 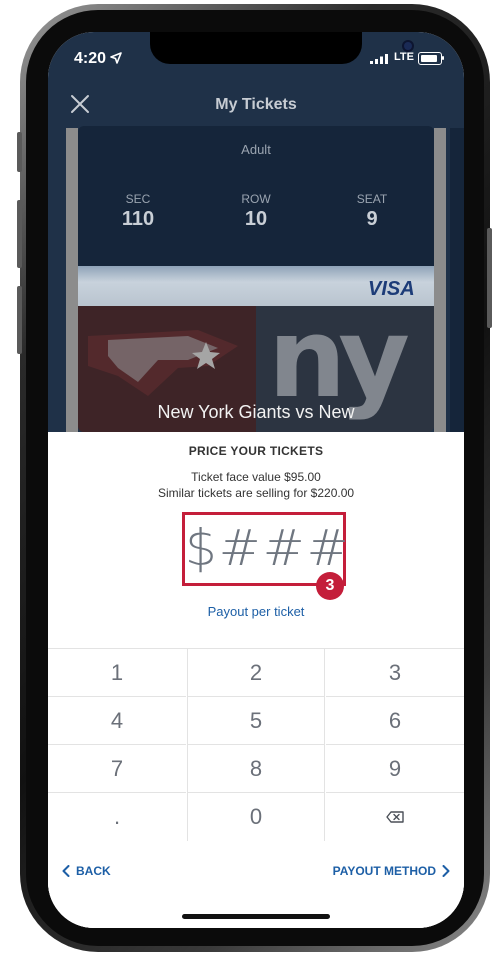 I want to click on backspace-icon, so click(x=395, y=817).